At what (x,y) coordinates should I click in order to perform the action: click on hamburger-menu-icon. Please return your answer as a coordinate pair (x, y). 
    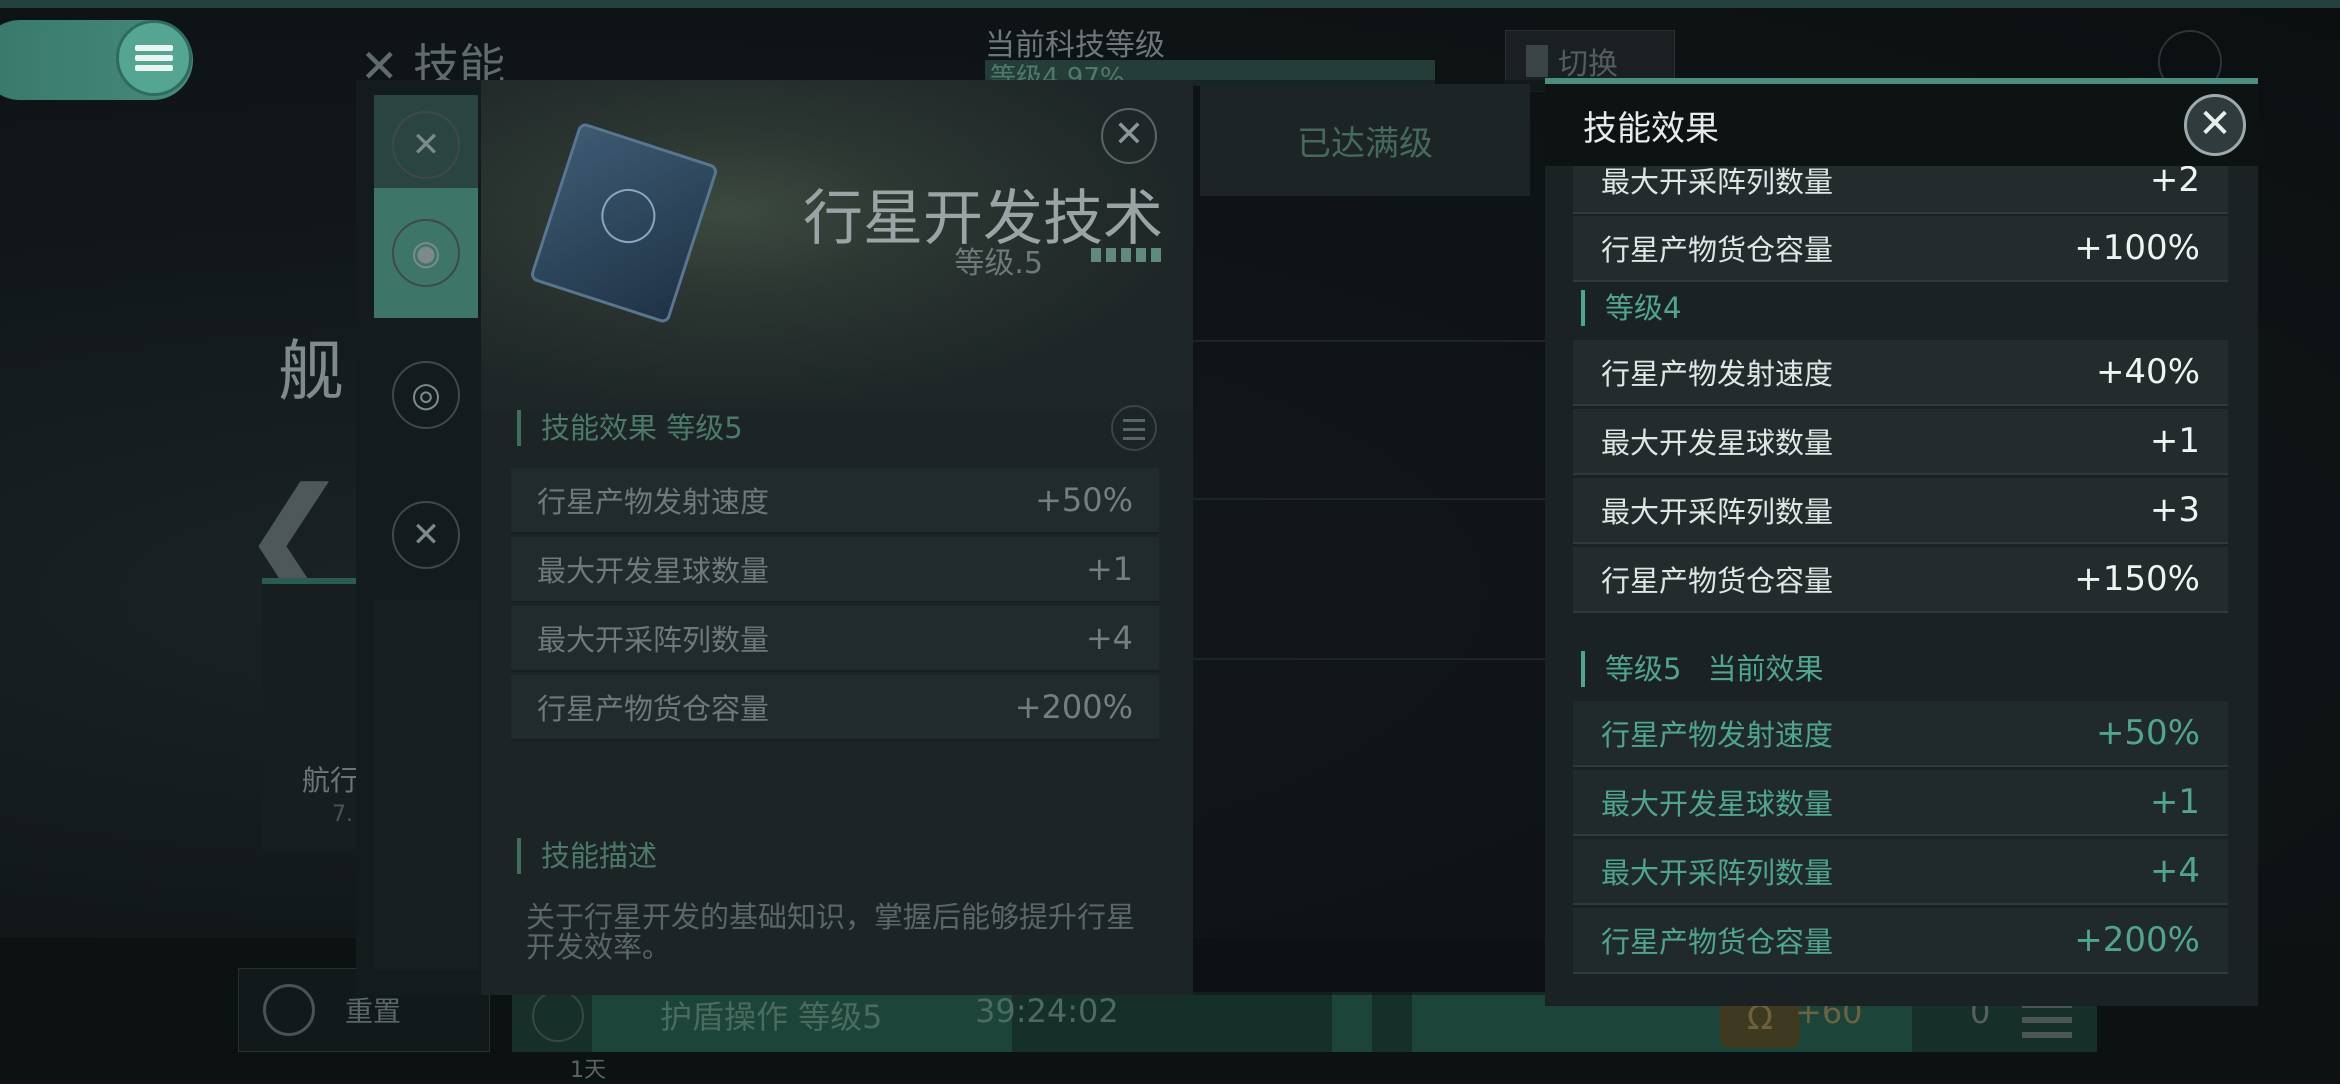
    Looking at the image, I should click on (154, 58).